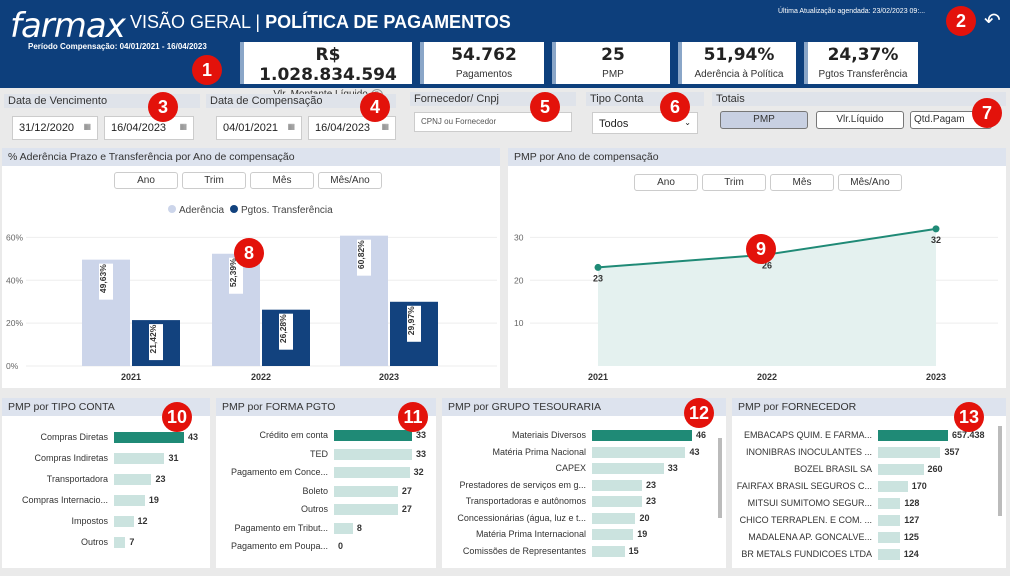 This screenshot has width=1010, height=576. Describe the element at coordinates (519, 323) in the screenshot. I see `y-tick-label: 10` at that location.